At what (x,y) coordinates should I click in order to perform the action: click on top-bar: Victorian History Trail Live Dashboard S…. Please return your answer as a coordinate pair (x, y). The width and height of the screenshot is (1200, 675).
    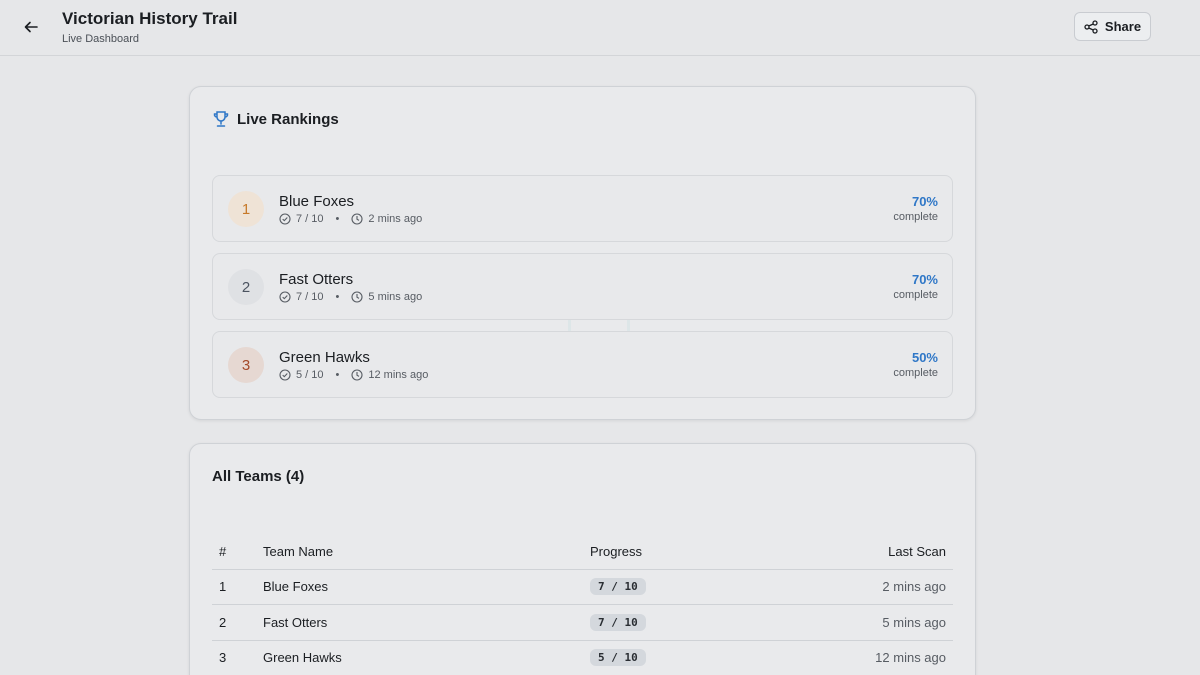
    Looking at the image, I should click on (600, 28).